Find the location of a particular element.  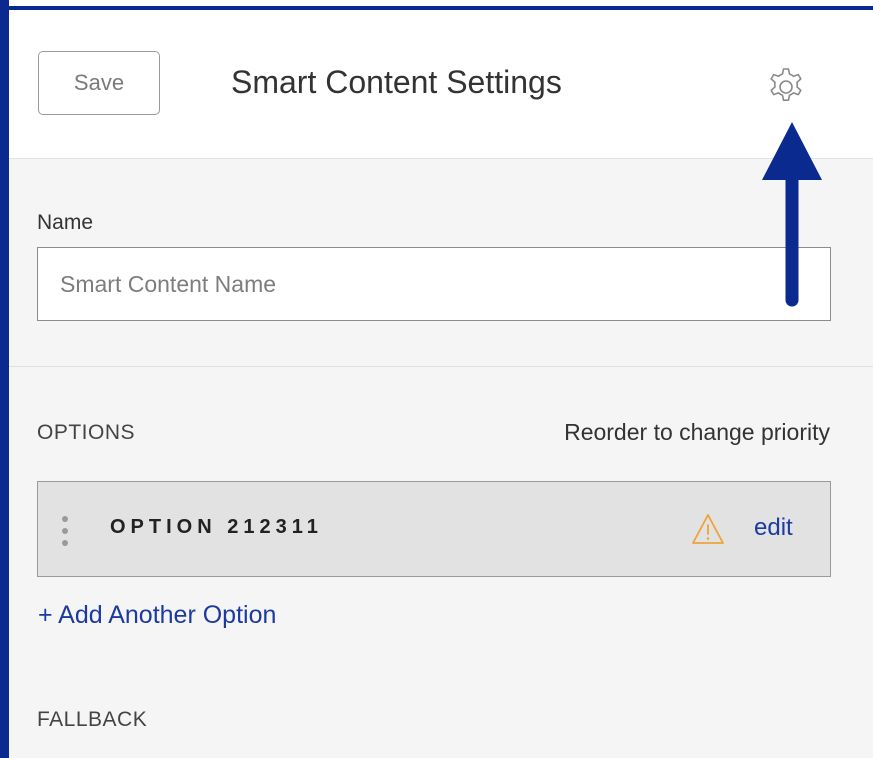

page-title: Smart Content Settings is located at coordinates (396, 82).